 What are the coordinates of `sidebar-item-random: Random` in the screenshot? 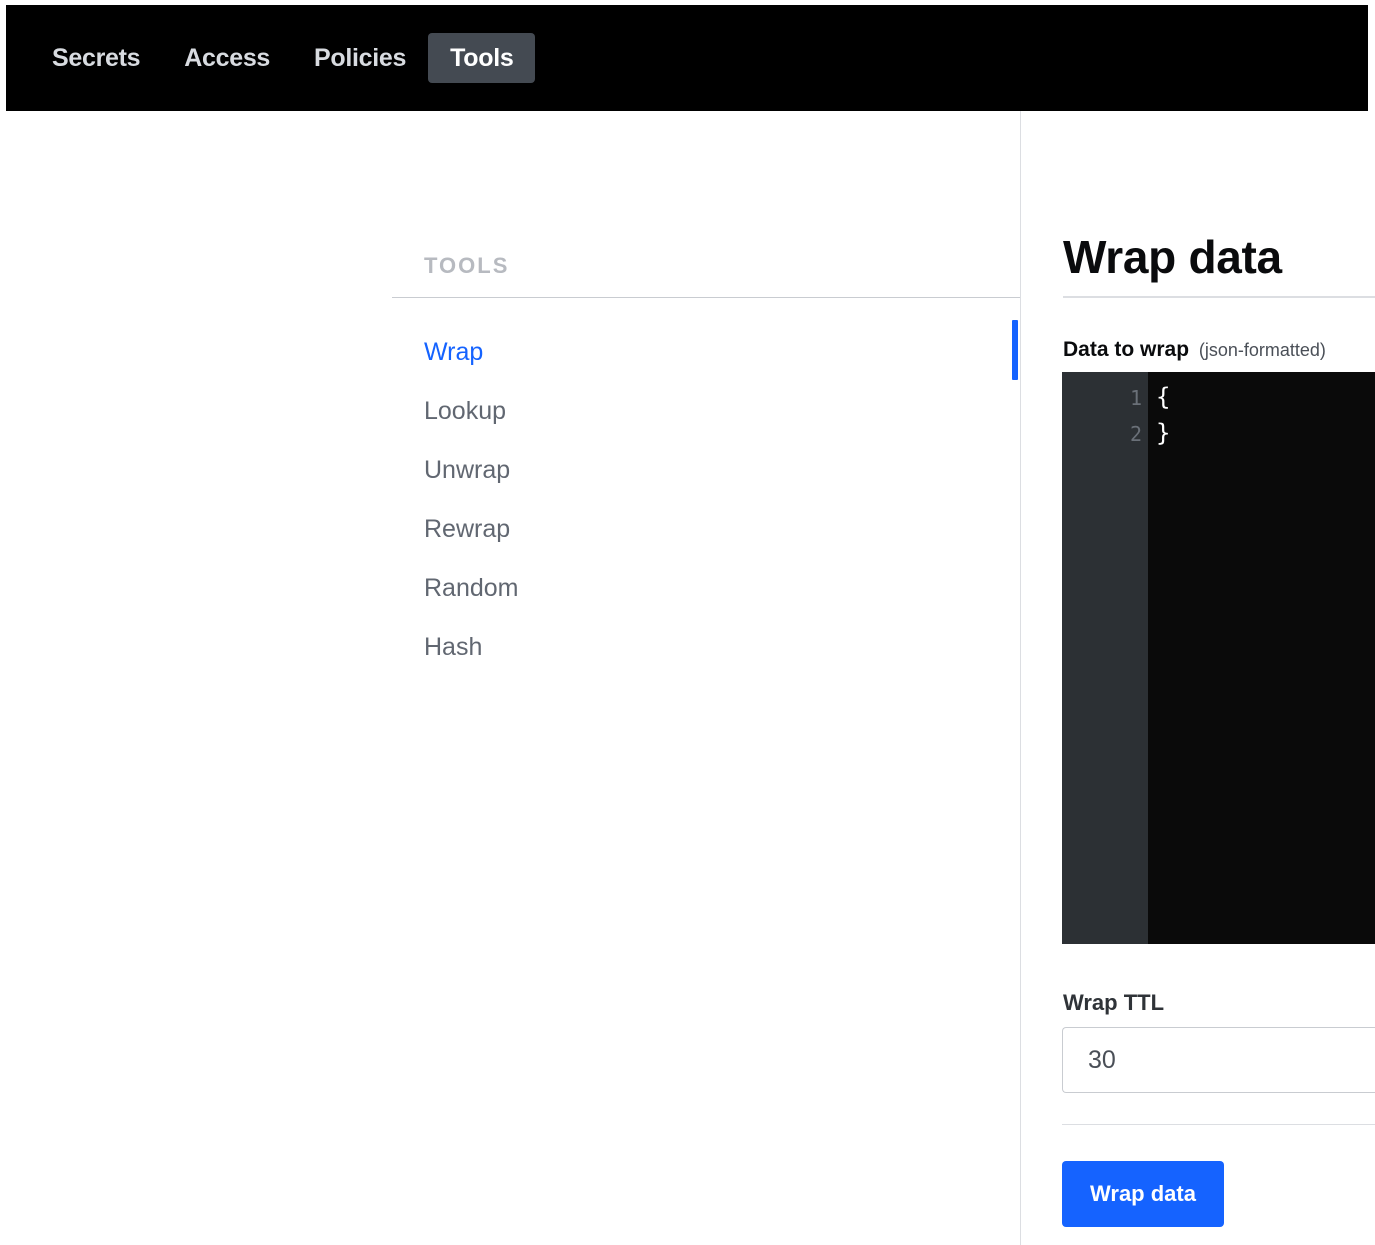 It's located at (471, 591).